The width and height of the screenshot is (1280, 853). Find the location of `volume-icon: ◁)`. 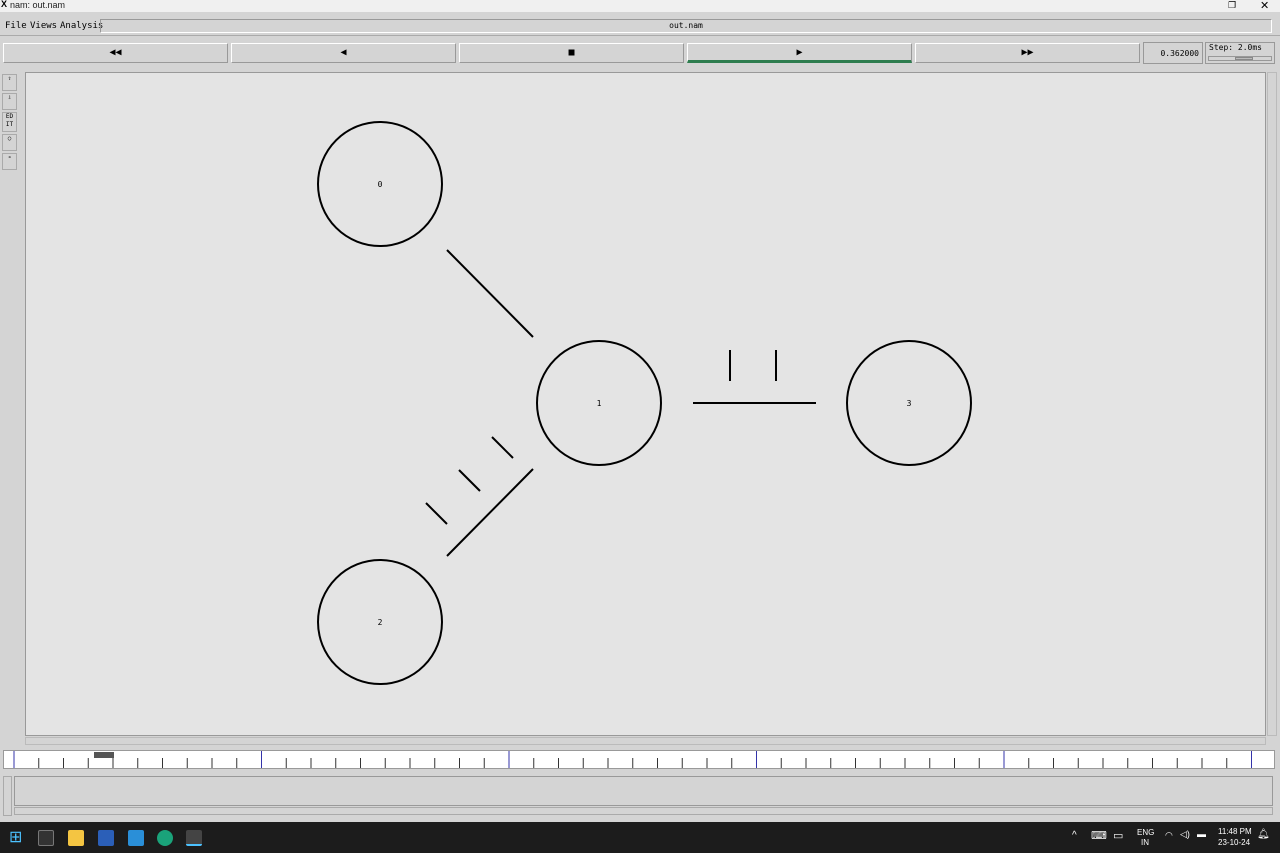

volume-icon: ◁) is located at coordinates (1185, 834).